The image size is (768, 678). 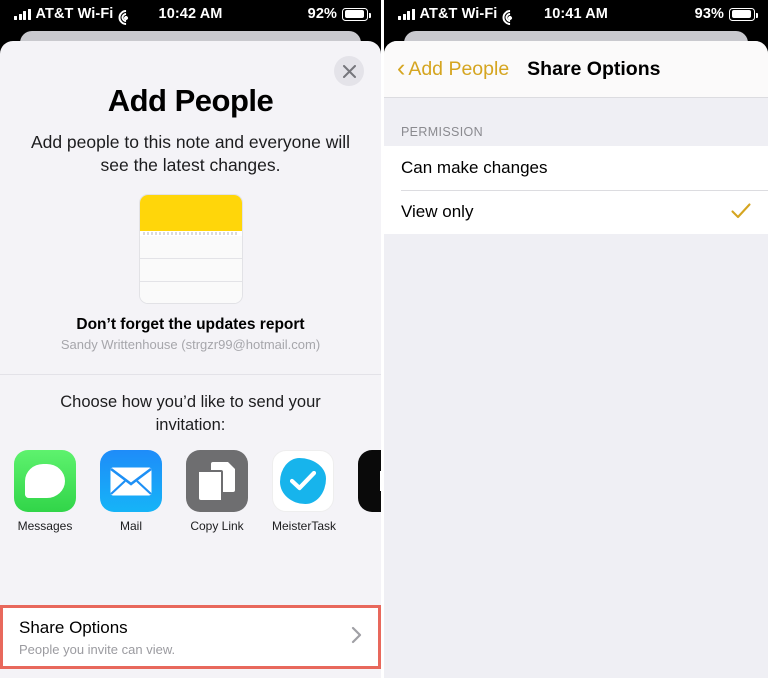 I want to click on share-app-partial, so click(x=369, y=491).